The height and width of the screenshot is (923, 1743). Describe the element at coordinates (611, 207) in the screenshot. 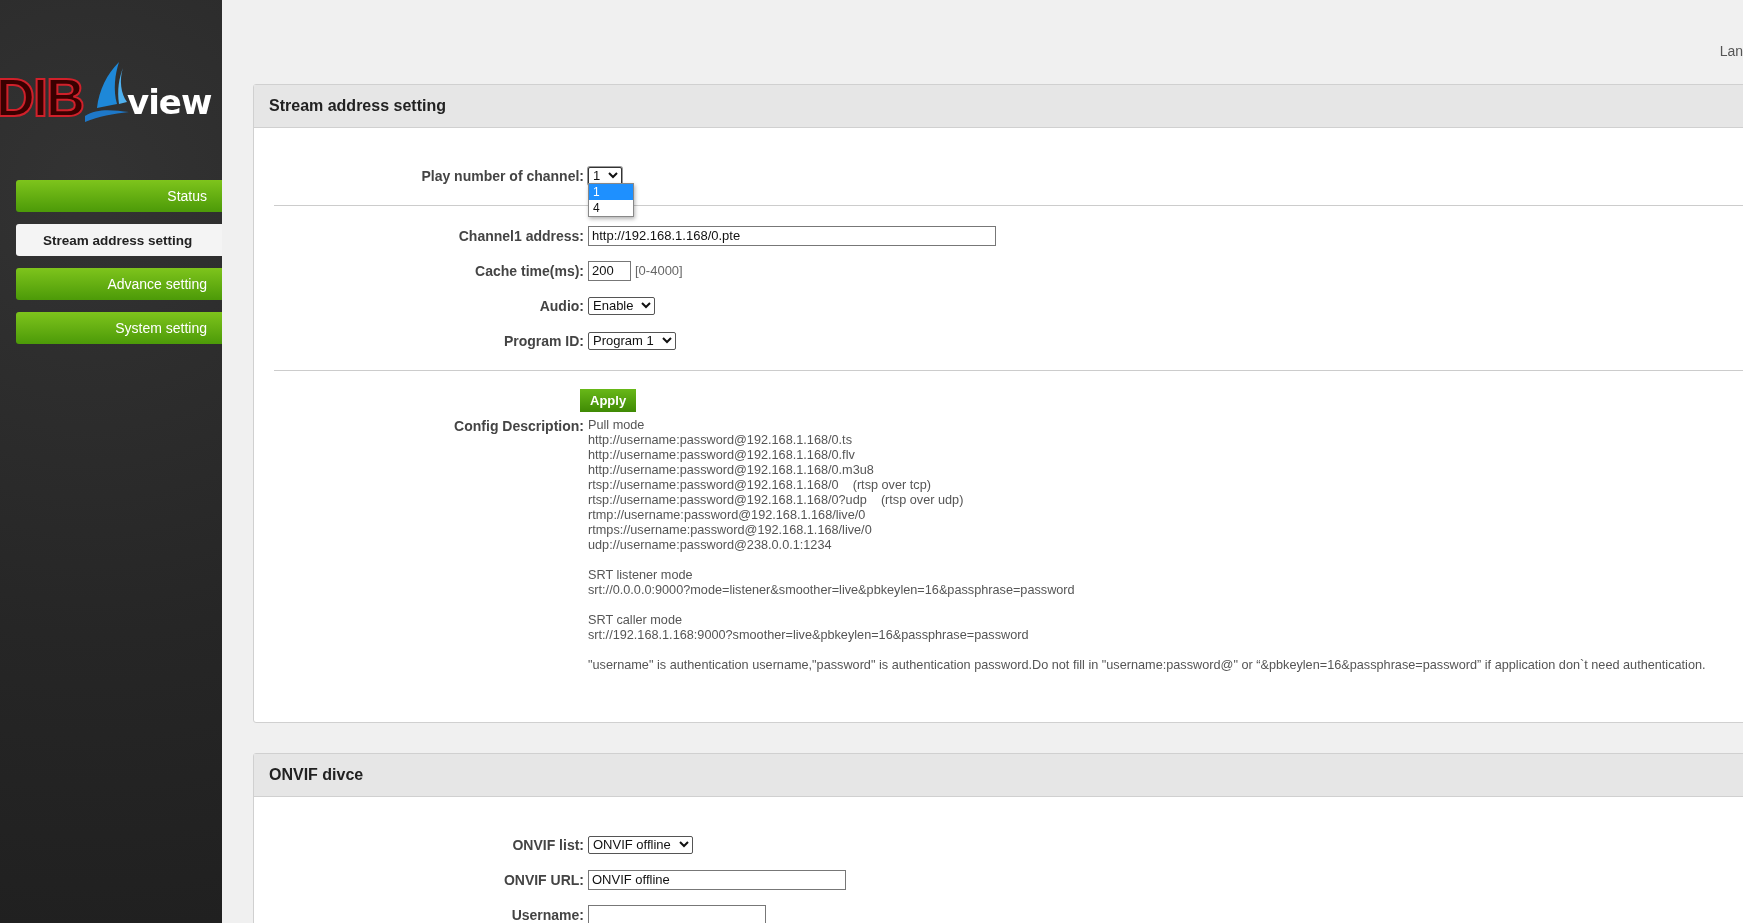

I see `dropdown-option: 4` at that location.